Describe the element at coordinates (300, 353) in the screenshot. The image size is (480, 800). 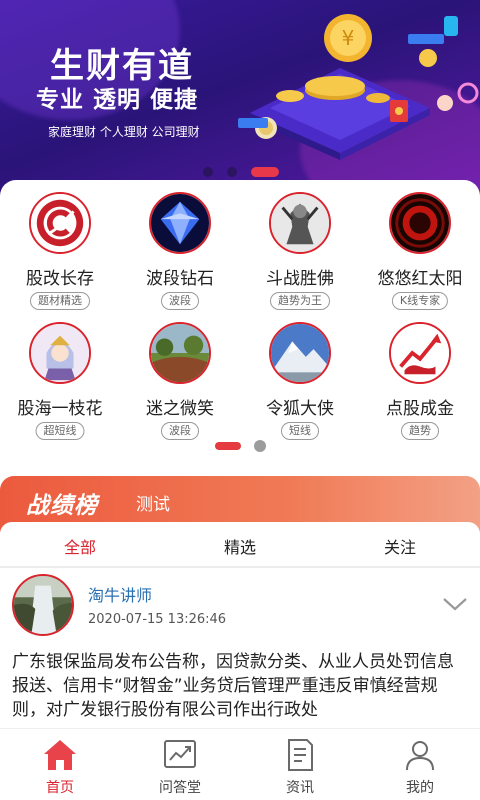
I see `mountain-icon` at that location.